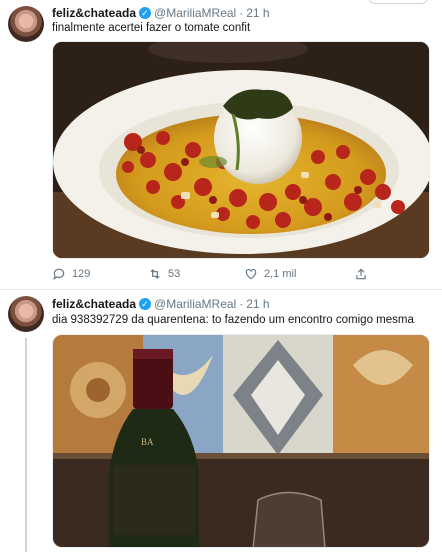 The image size is (442, 552). What do you see at coordinates (81, 274) in the screenshot?
I see `reply-count: 129` at bounding box center [81, 274].